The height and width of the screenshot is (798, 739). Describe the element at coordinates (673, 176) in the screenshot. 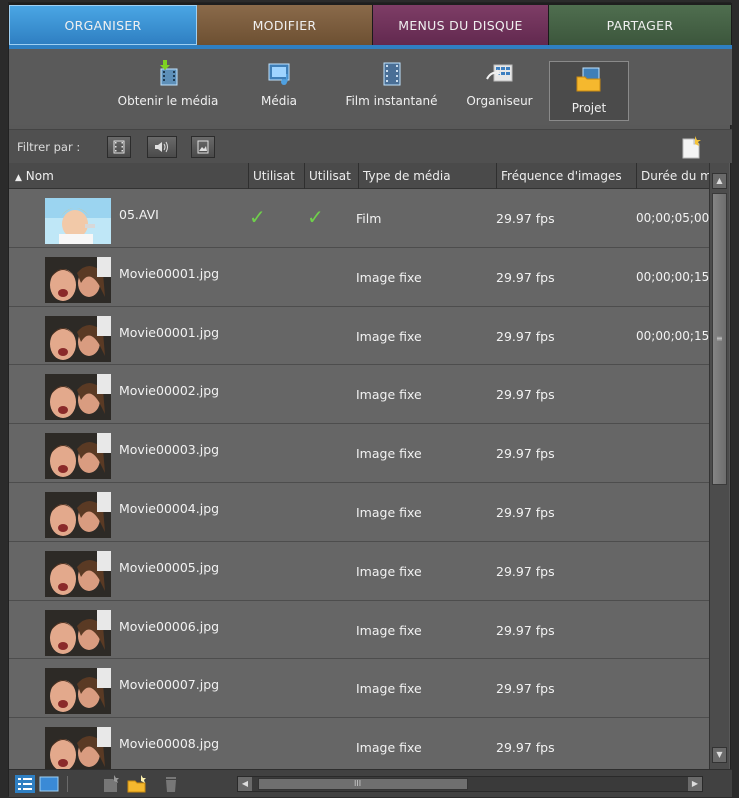

I see `column-header-duration: Durée du m` at that location.